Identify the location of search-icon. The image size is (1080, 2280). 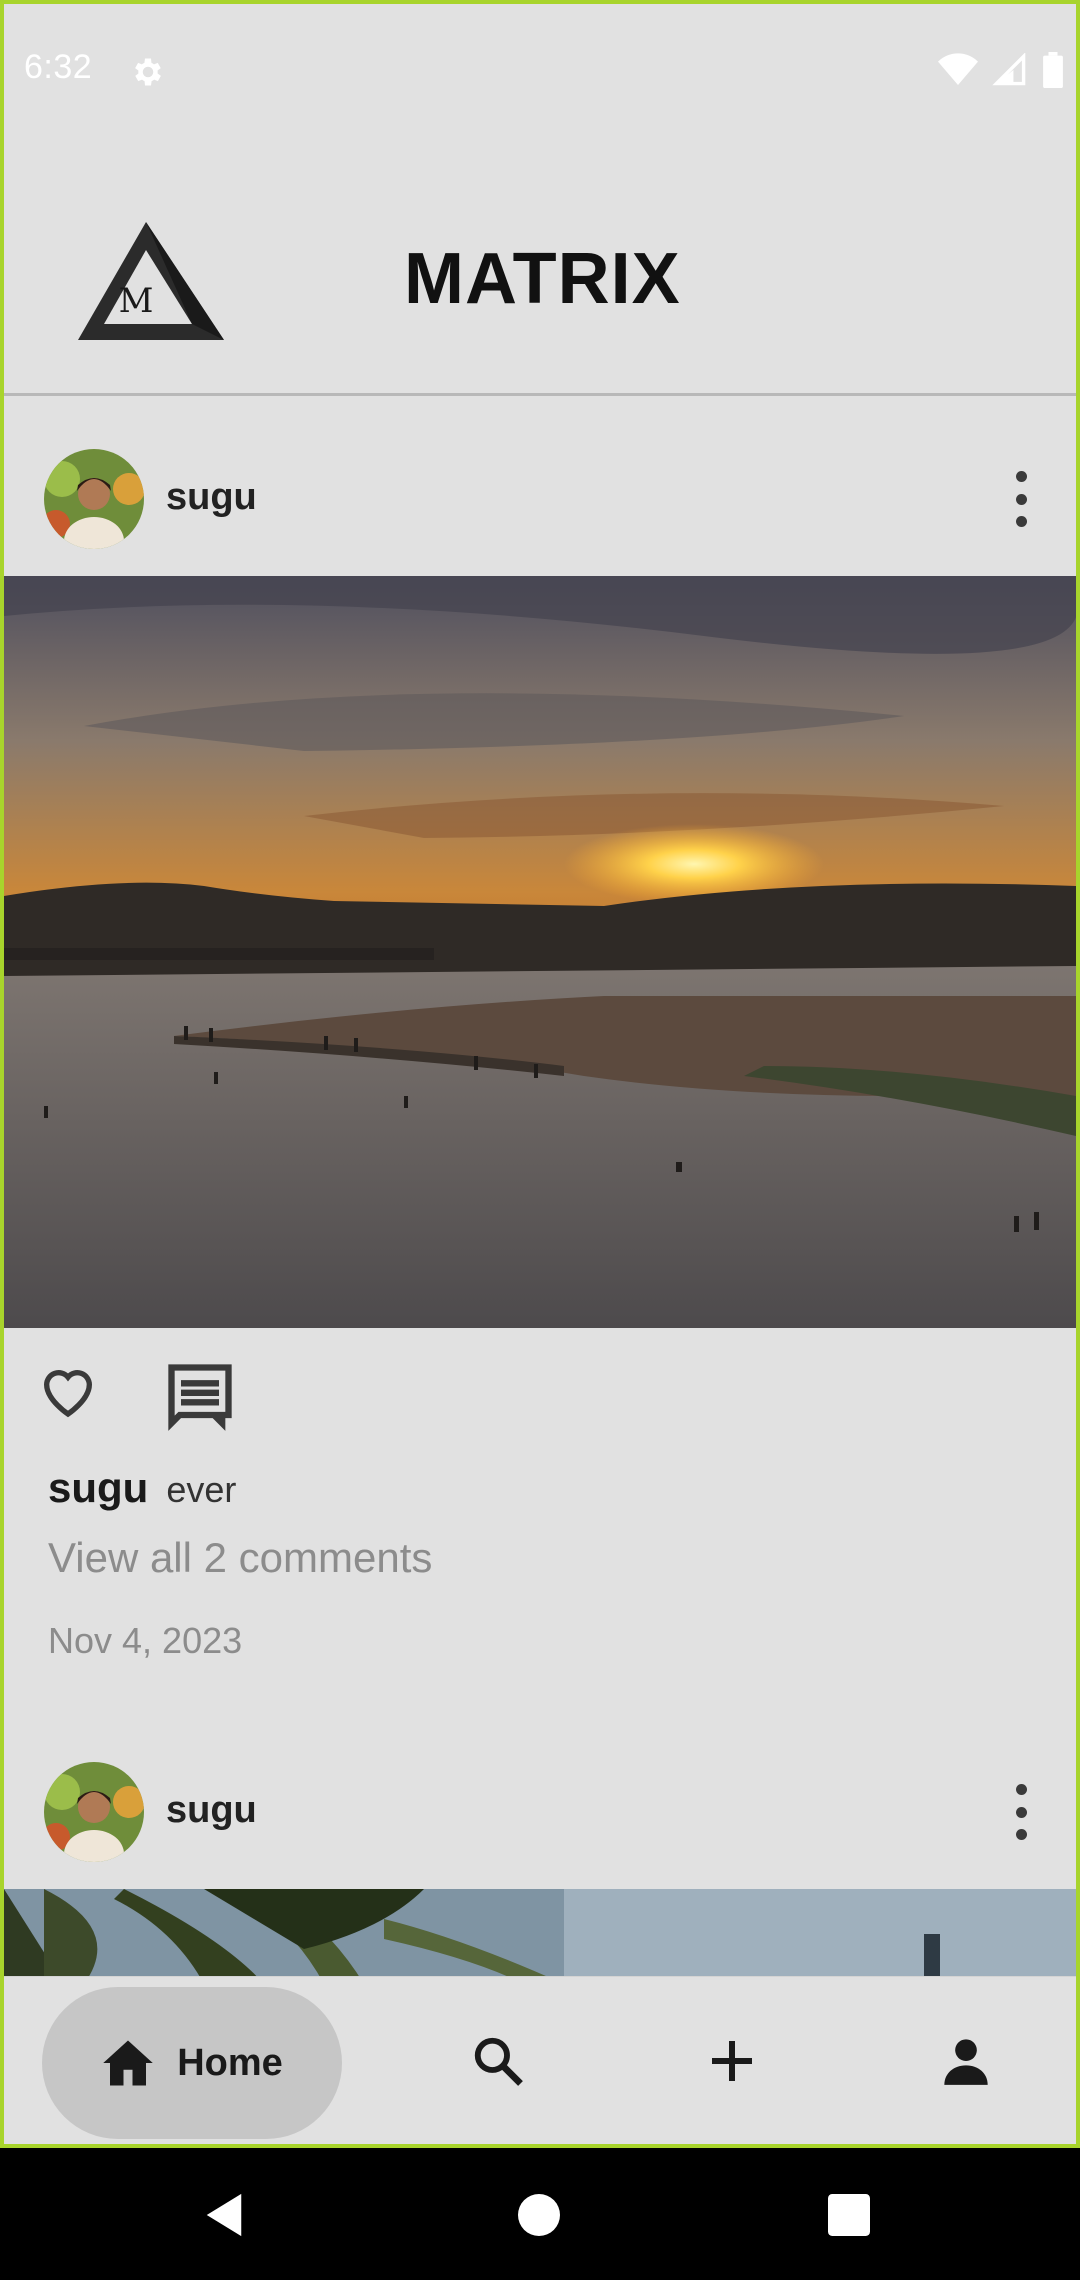
(498, 2061).